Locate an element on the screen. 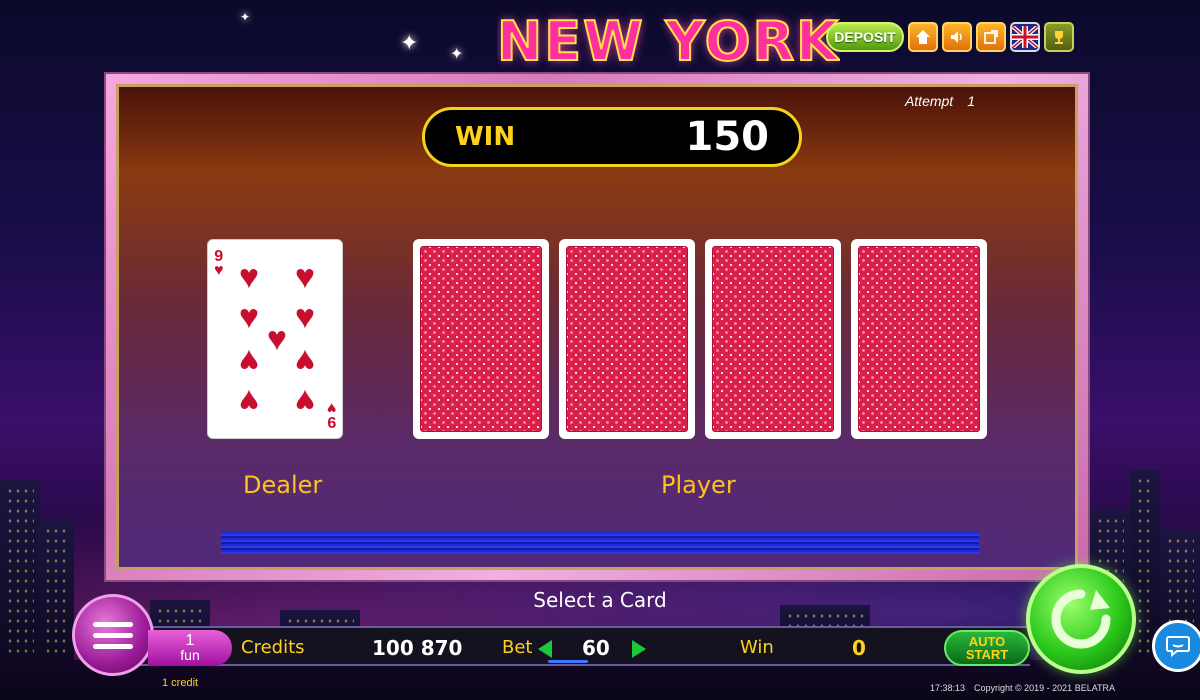  trophy-button is located at coordinates (1059, 37).